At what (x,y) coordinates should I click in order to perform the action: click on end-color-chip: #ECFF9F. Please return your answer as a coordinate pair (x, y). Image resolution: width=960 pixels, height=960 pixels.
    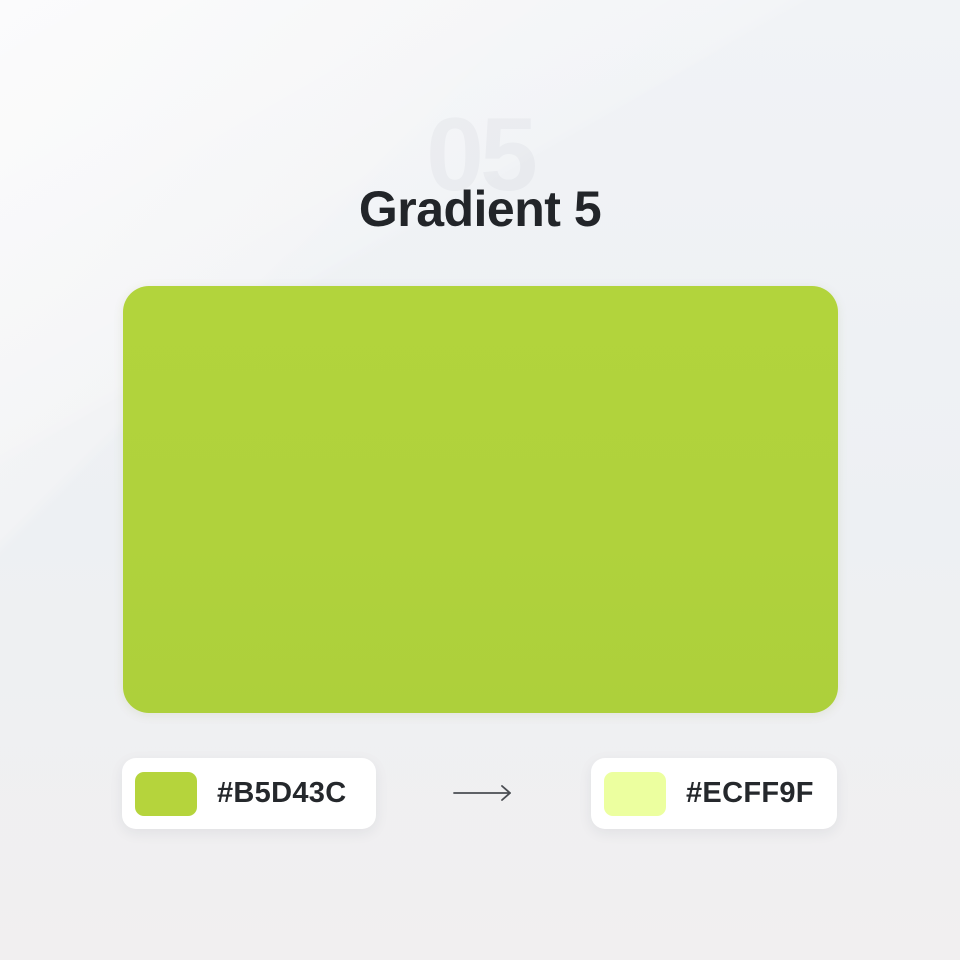
    Looking at the image, I should click on (714, 793).